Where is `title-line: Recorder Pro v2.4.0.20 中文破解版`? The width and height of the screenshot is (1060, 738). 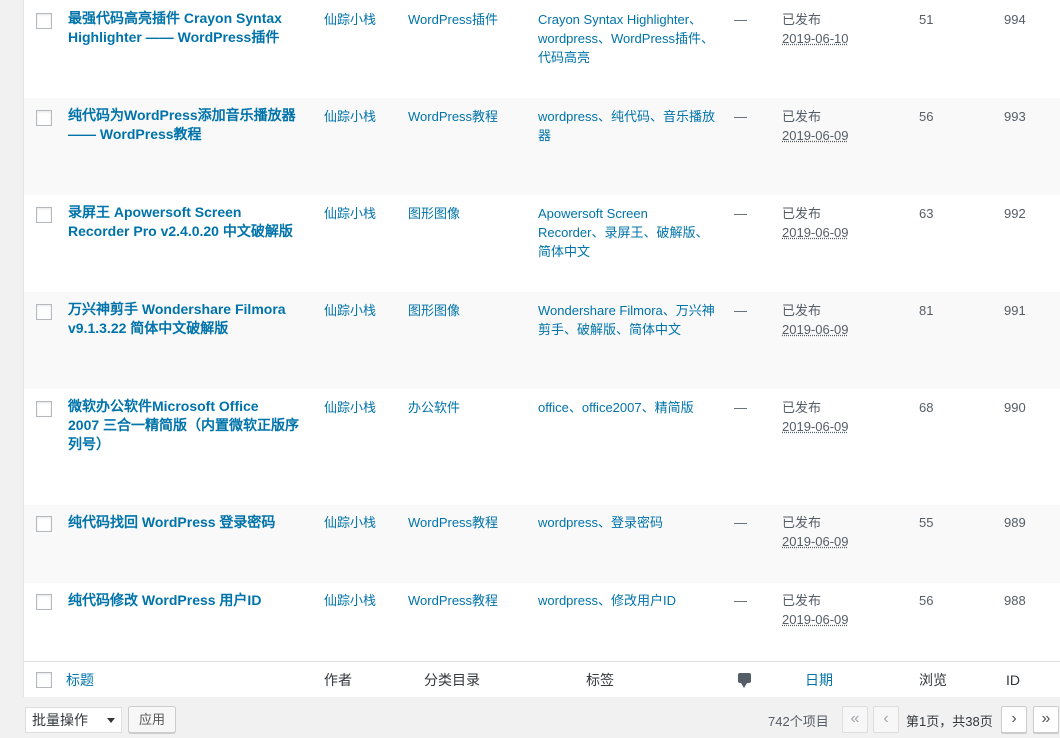 title-line: Recorder Pro v2.4.0.20 中文破解版 is located at coordinates (188, 231).